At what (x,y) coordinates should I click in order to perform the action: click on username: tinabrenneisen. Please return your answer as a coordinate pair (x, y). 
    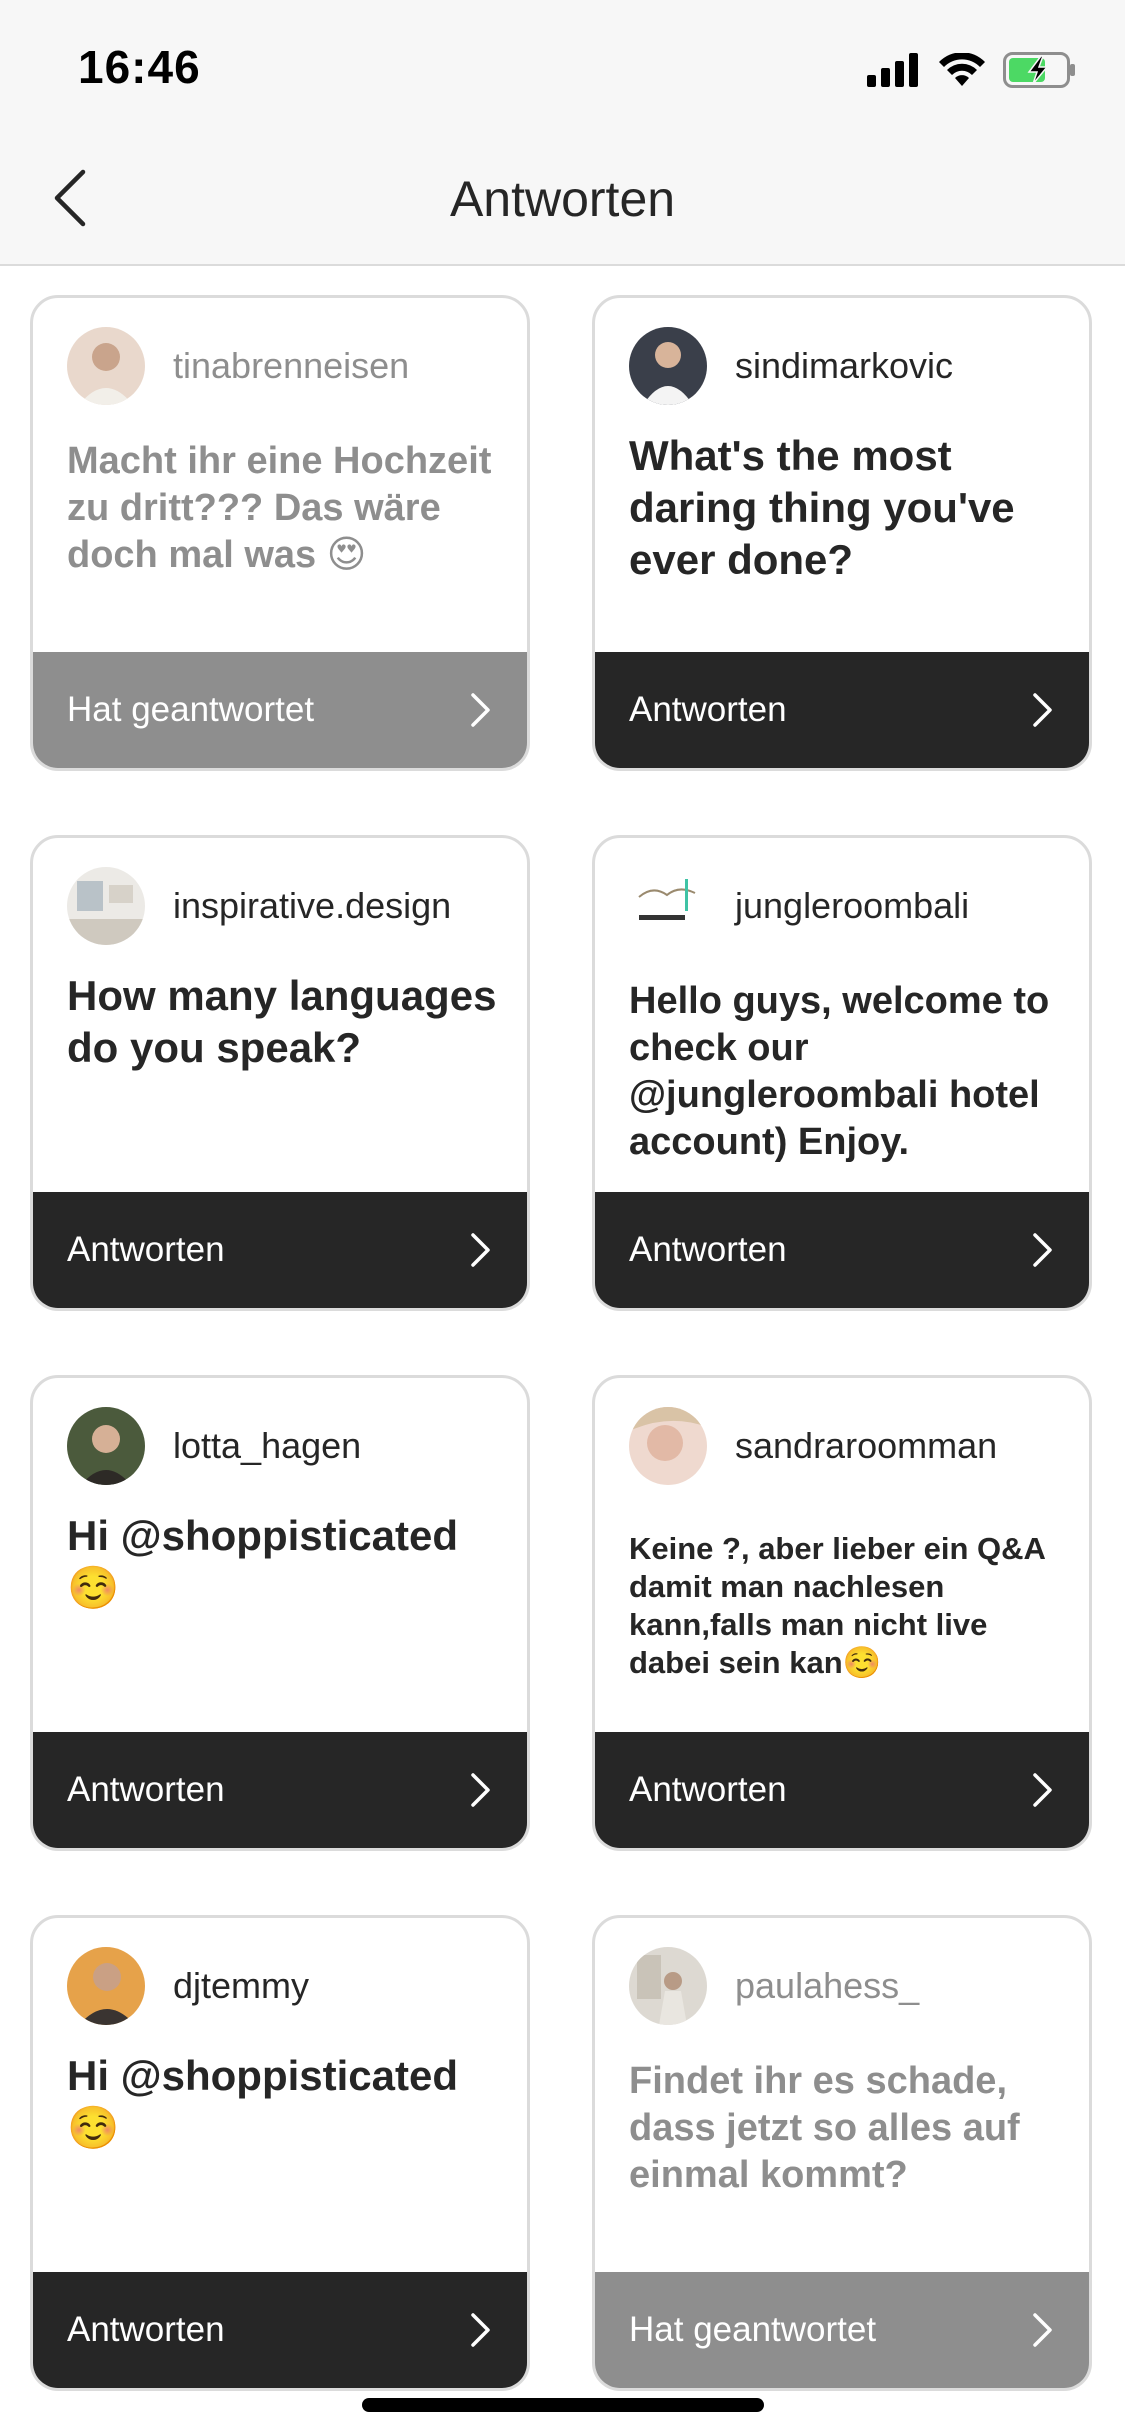
    Looking at the image, I should click on (291, 365).